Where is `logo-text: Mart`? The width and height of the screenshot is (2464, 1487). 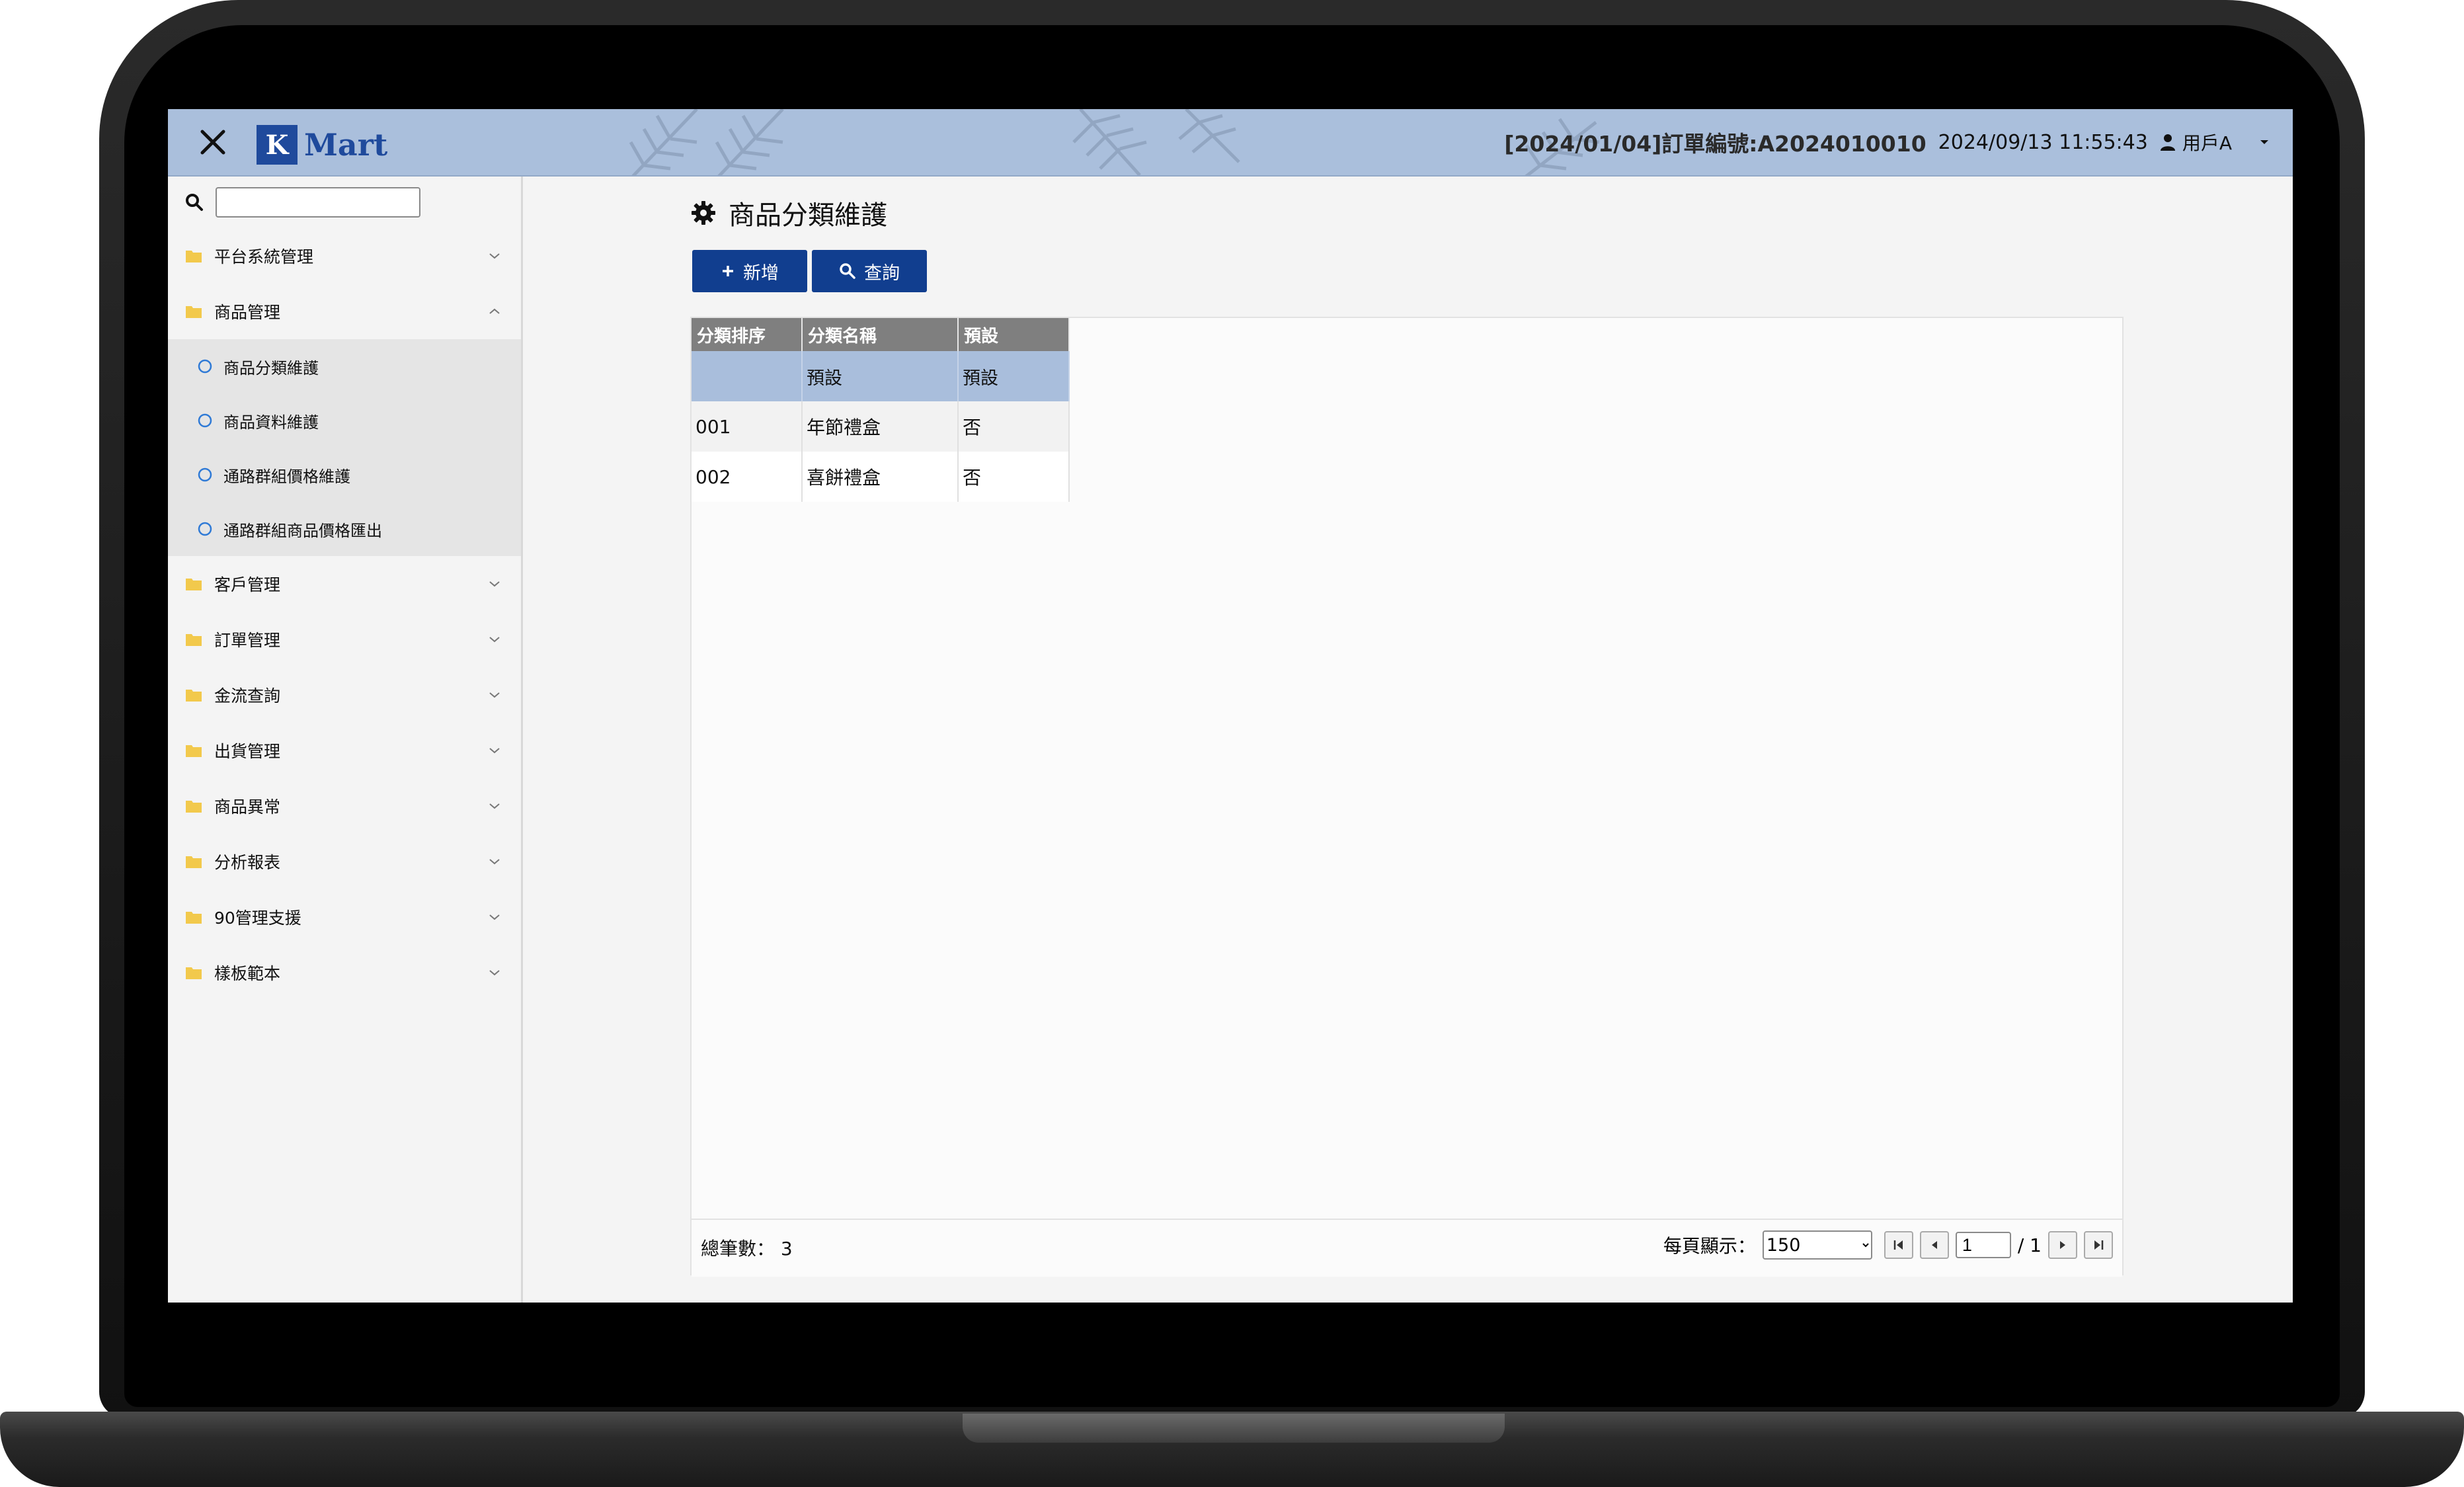 logo-text: Mart is located at coordinates (346, 145).